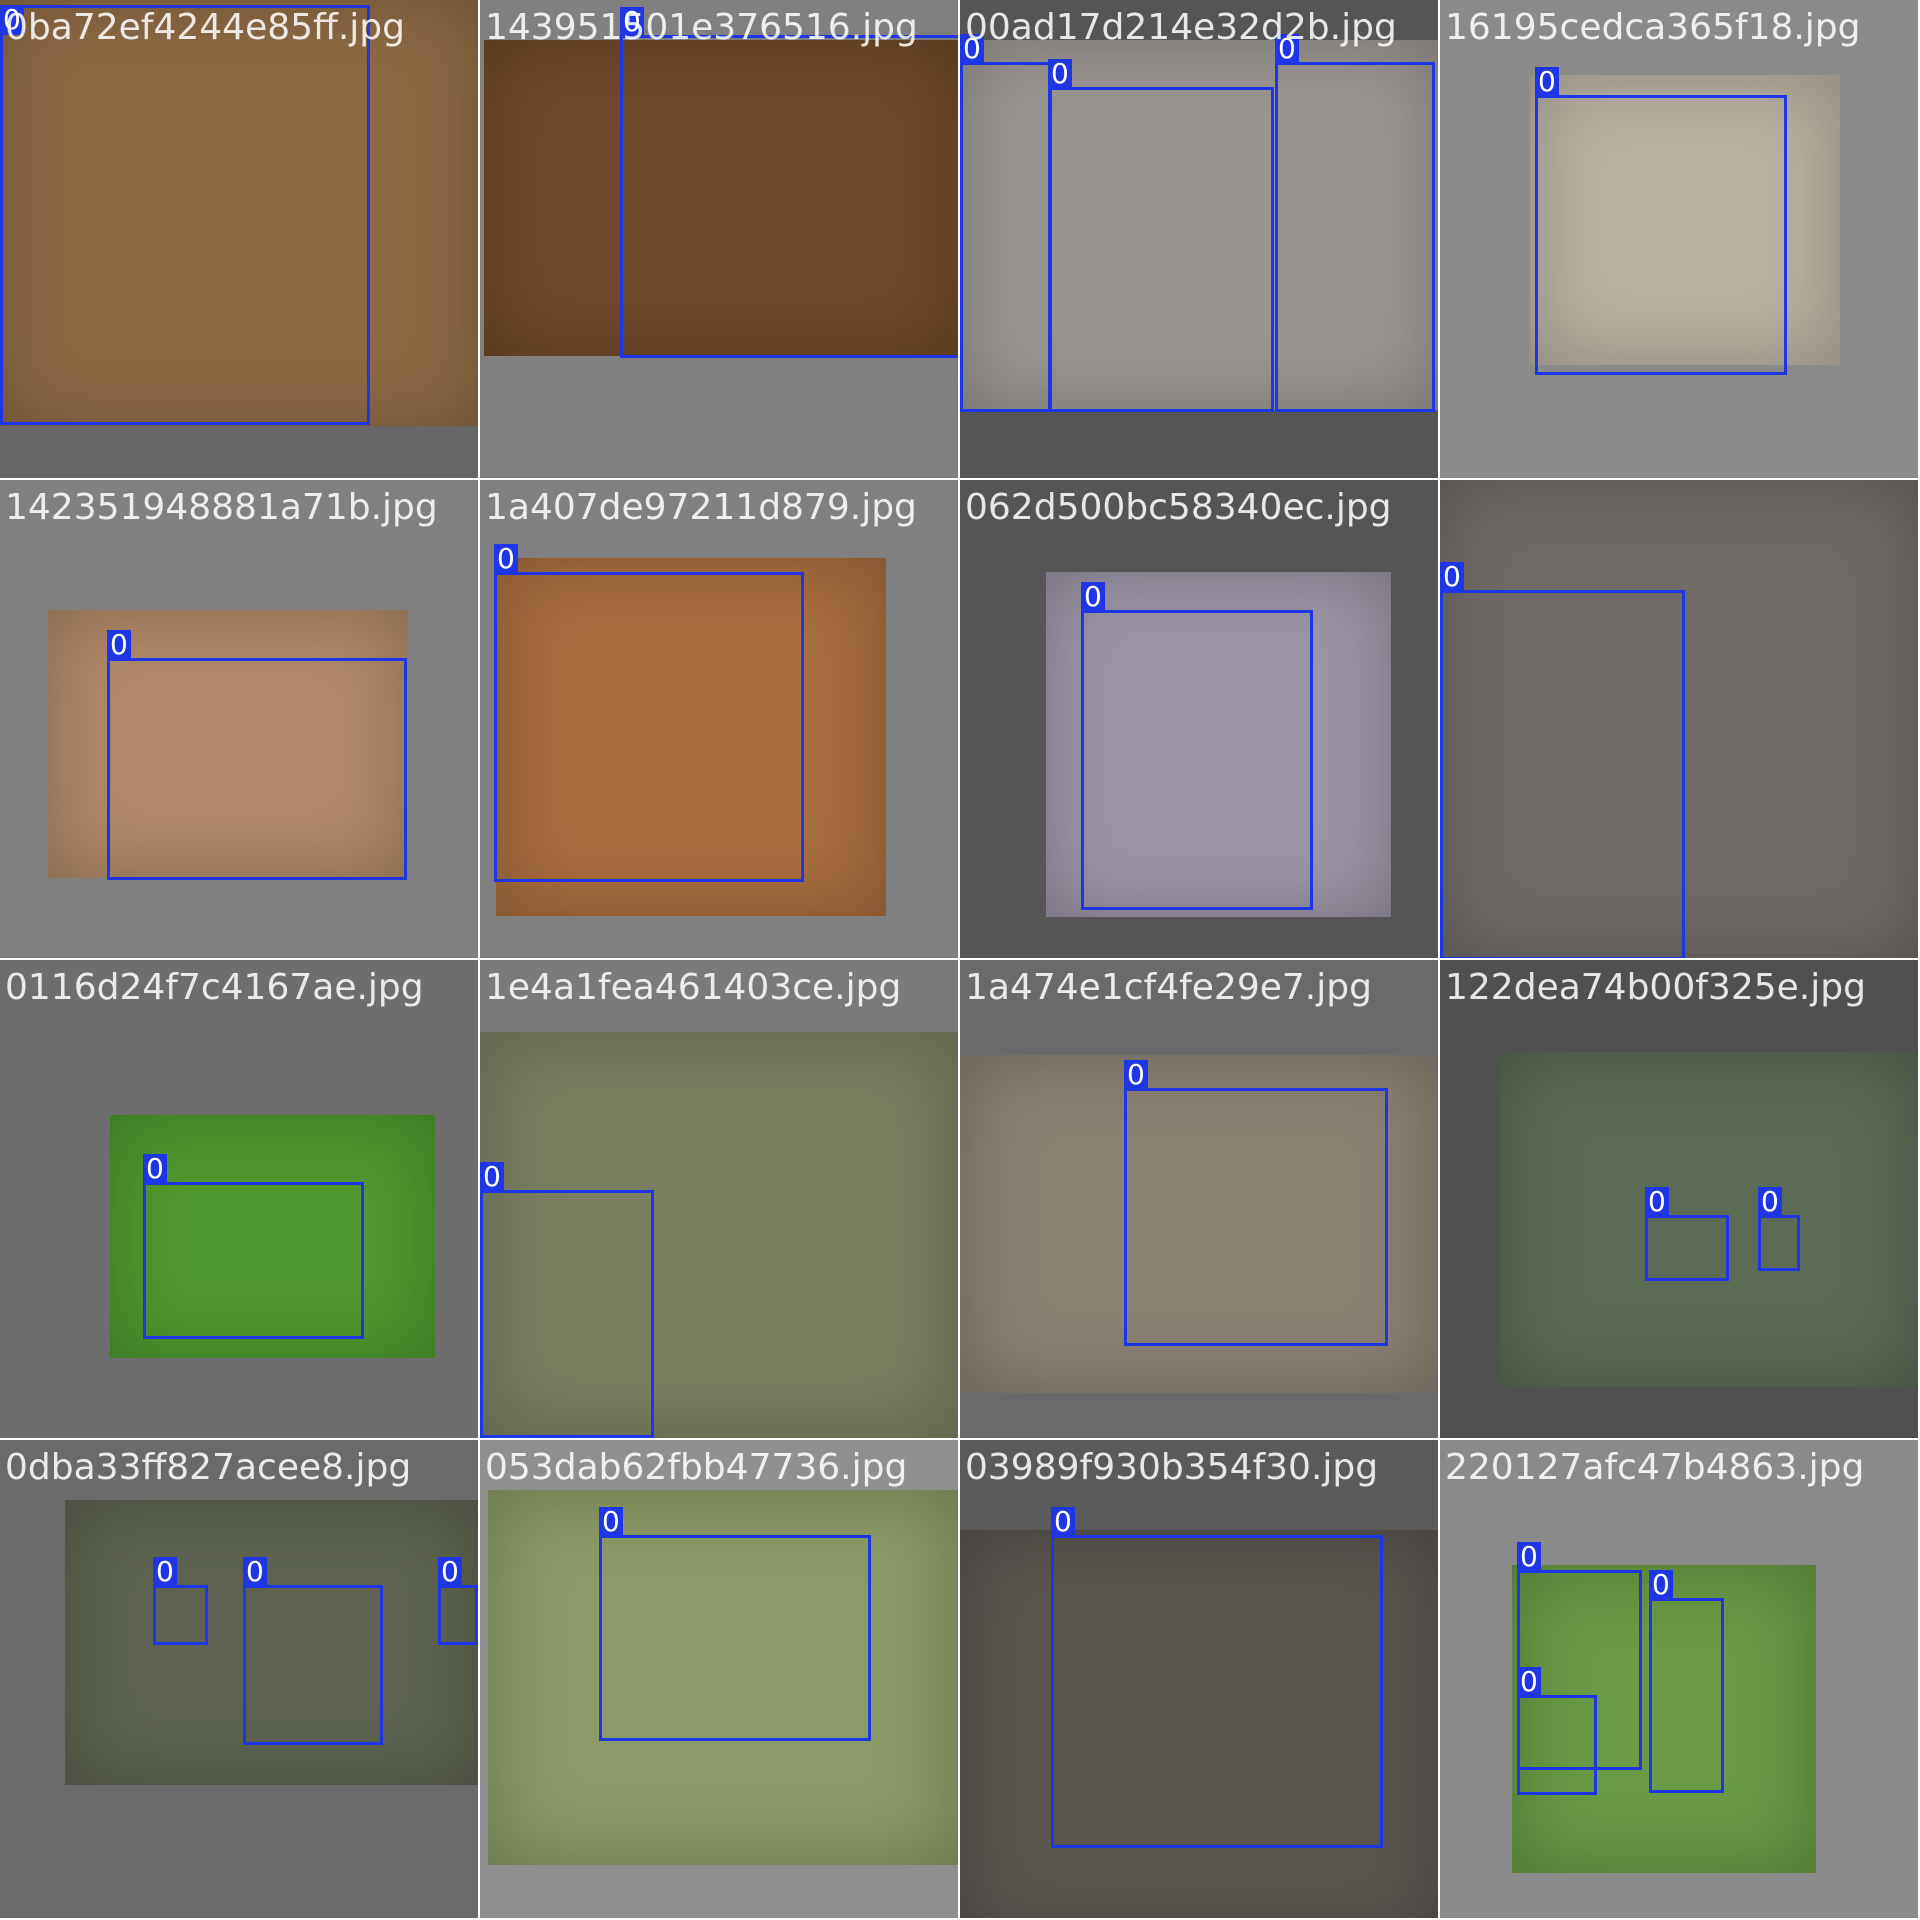  What do you see at coordinates (693, 987) in the screenshot?
I see `tile-filename: 1e4a1fea461403ce.jpg` at bounding box center [693, 987].